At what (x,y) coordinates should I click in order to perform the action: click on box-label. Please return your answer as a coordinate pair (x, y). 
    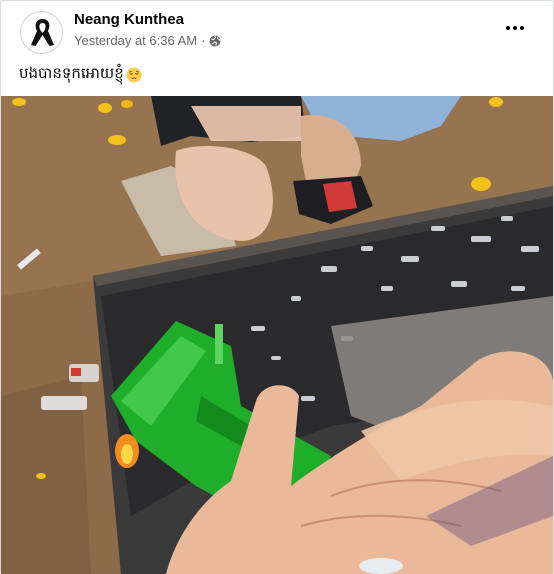
    Looking at the image, I should click on (76, 372).